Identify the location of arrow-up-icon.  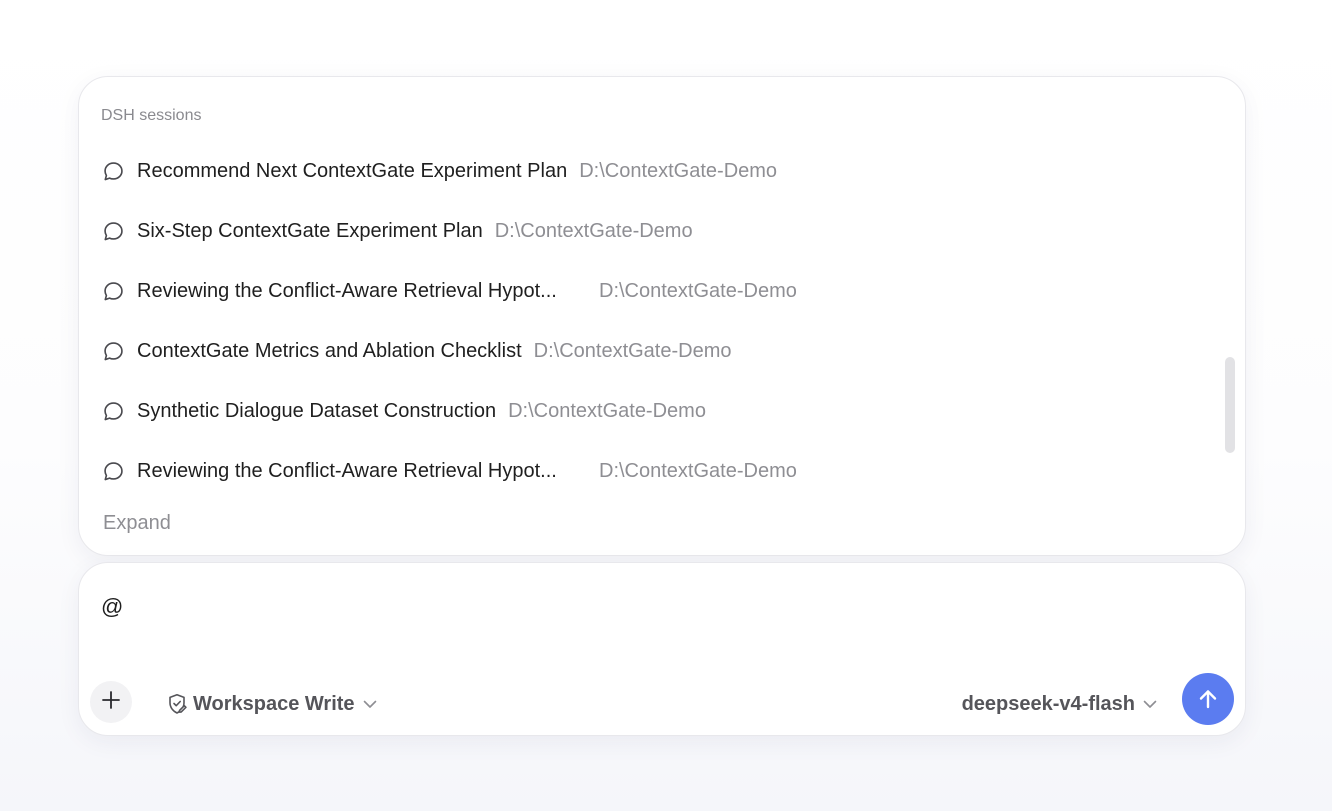
(1208, 699).